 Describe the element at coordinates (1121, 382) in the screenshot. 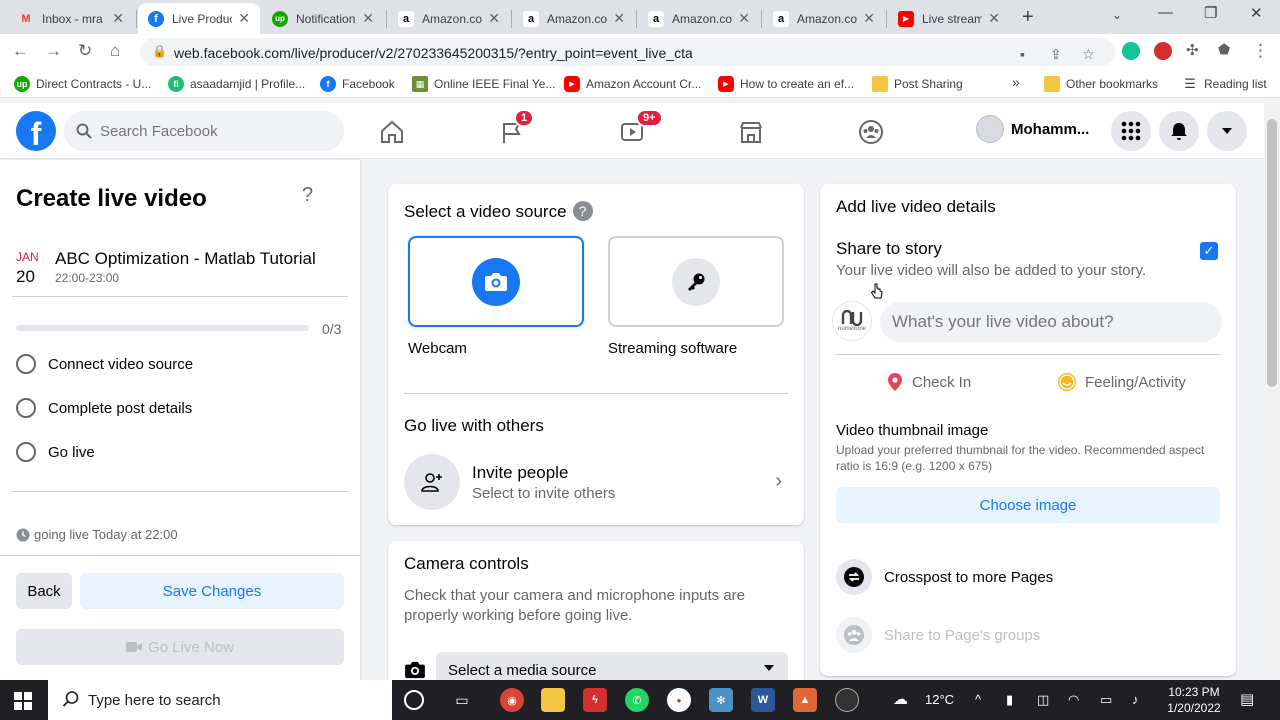

I see `feeling-activity-button: Feeling/Activity` at that location.